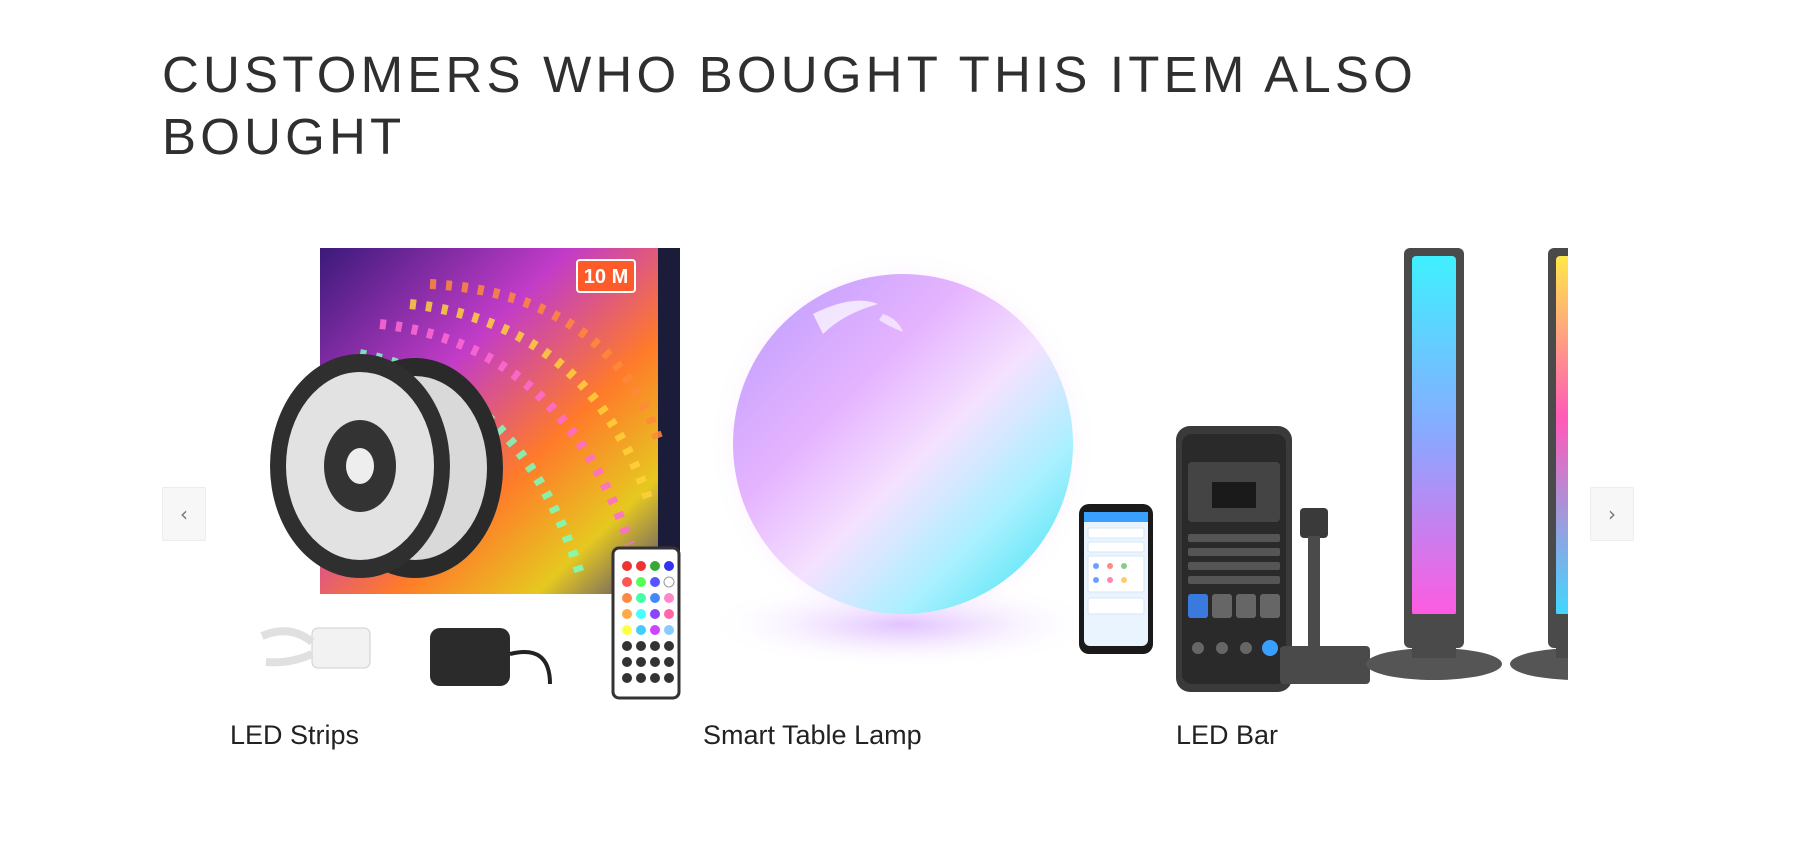 The height and width of the screenshot is (844, 1807). I want to click on carousel-next-button: ›, so click(1612, 514).